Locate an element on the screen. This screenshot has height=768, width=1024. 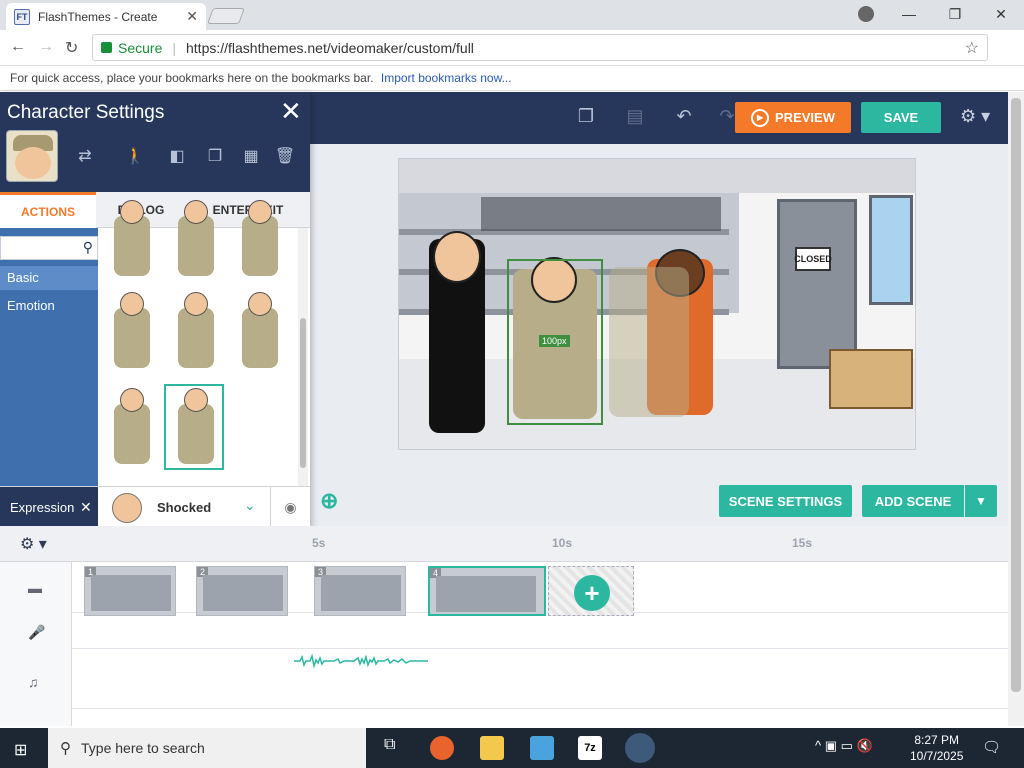
firefox-icon is located at coordinates (442, 748).